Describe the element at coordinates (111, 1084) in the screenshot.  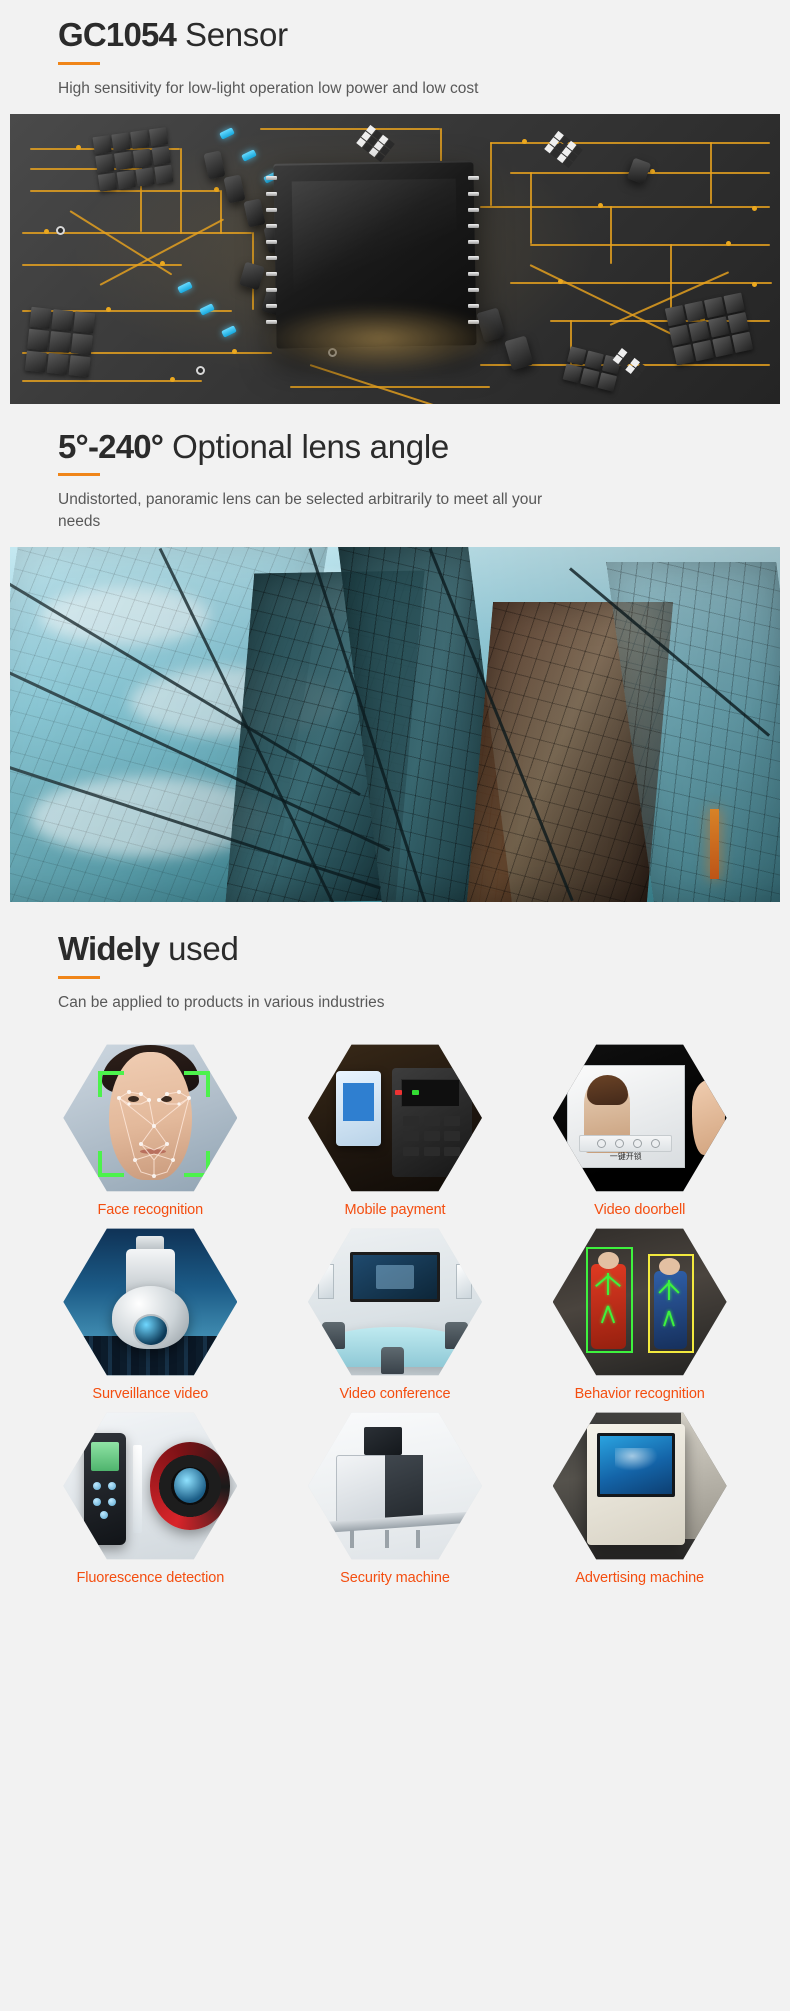
I see `scan-frame-top-left` at that location.